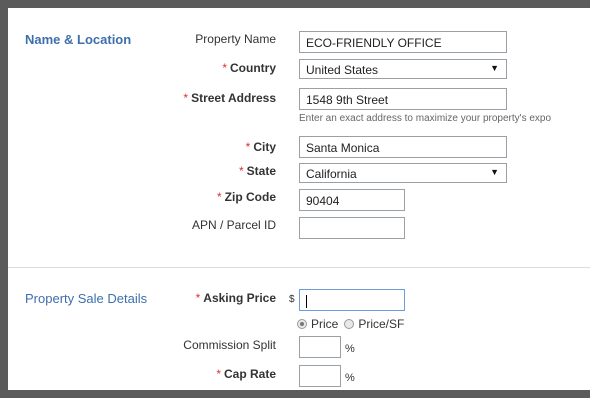  I want to click on state-select: California ▼, so click(403, 173).